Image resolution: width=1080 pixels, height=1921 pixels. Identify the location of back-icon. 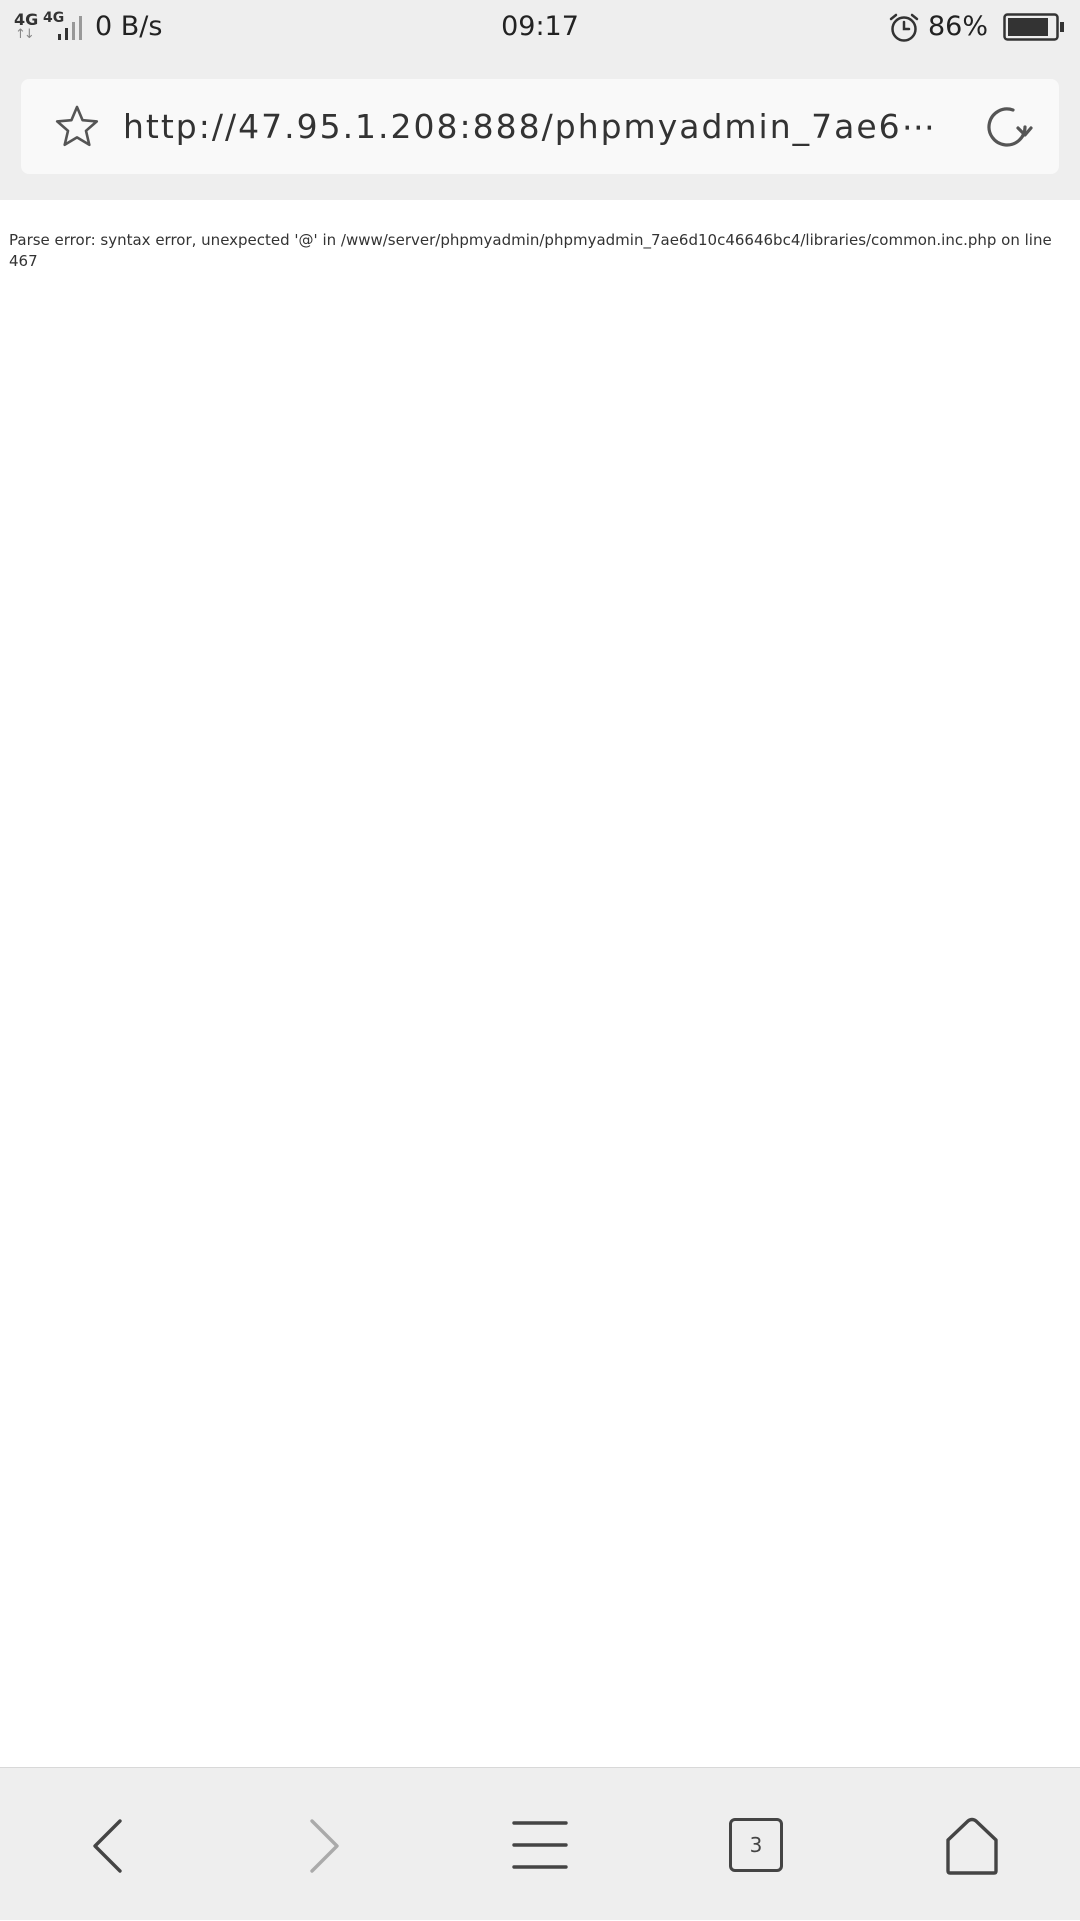
(107, 1846).